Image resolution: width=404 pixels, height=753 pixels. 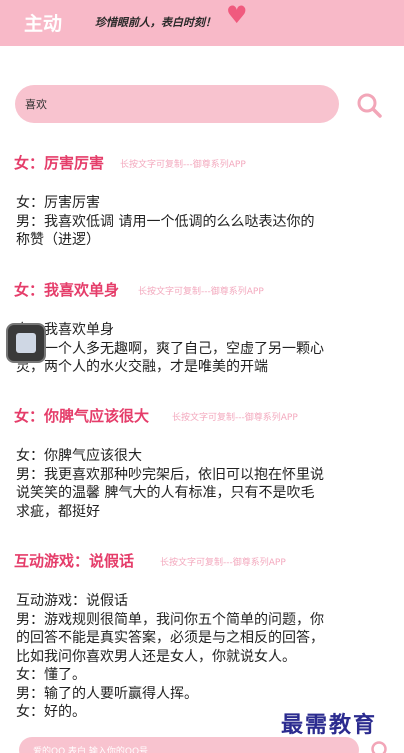 I want to click on floating-assistant-button, so click(x=26, y=343).